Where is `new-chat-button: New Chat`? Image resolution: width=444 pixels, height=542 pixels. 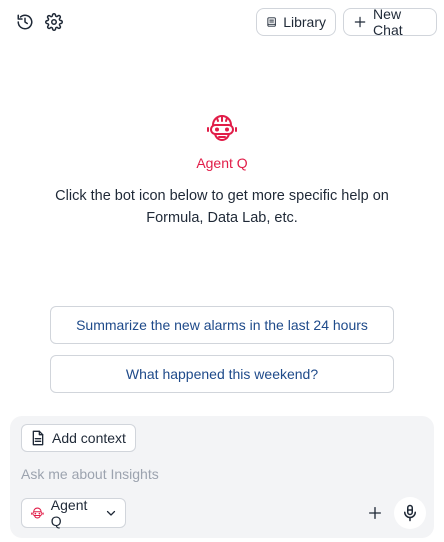
new-chat-button: New Chat is located at coordinates (390, 22).